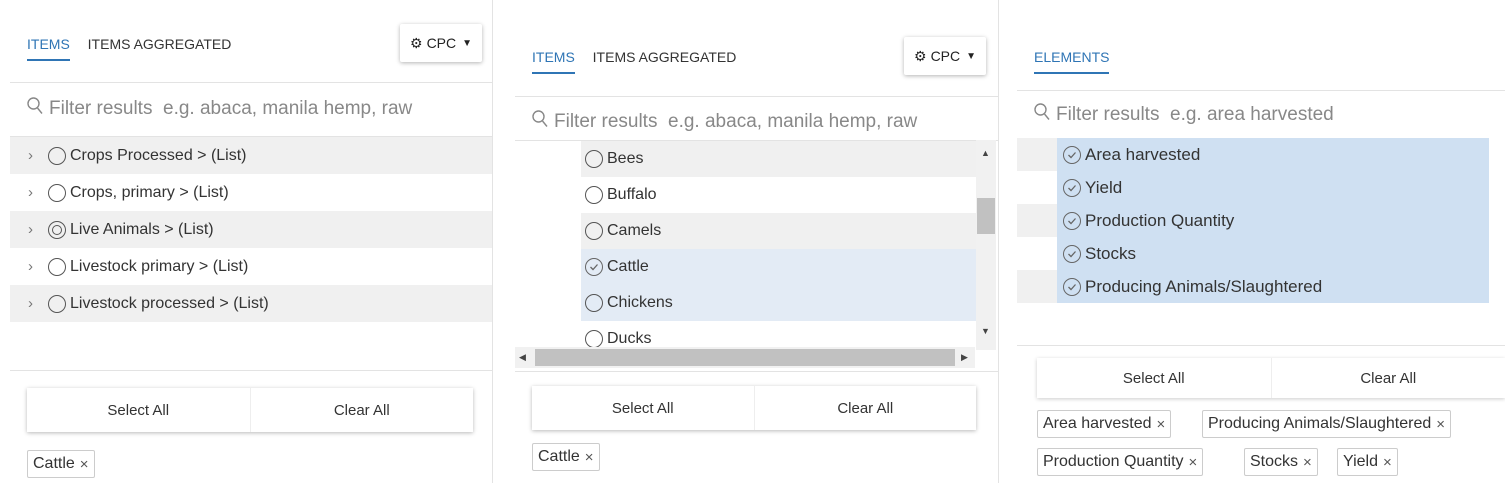 The height and width of the screenshot is (483, 1505). What do you see at coordinates (778, 303) in the screenshot?
I see `list-item-chickens: Chickens` at bounding box center [778, 303].